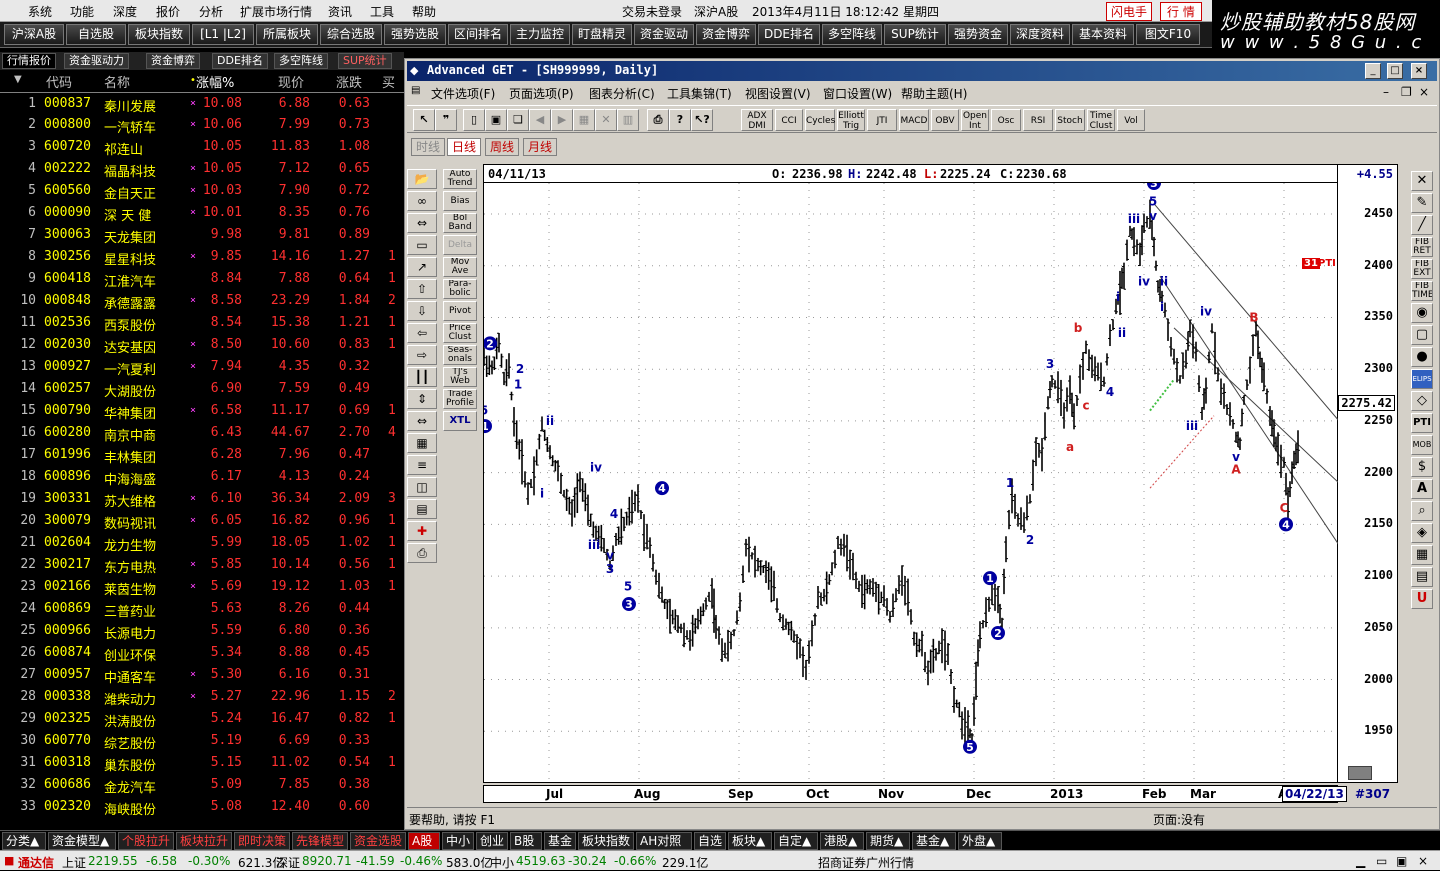  What do you see at coordinates (168, 11) in the screenshot?
I see `menu-quote: 报价` at bounding box center [168, 11].